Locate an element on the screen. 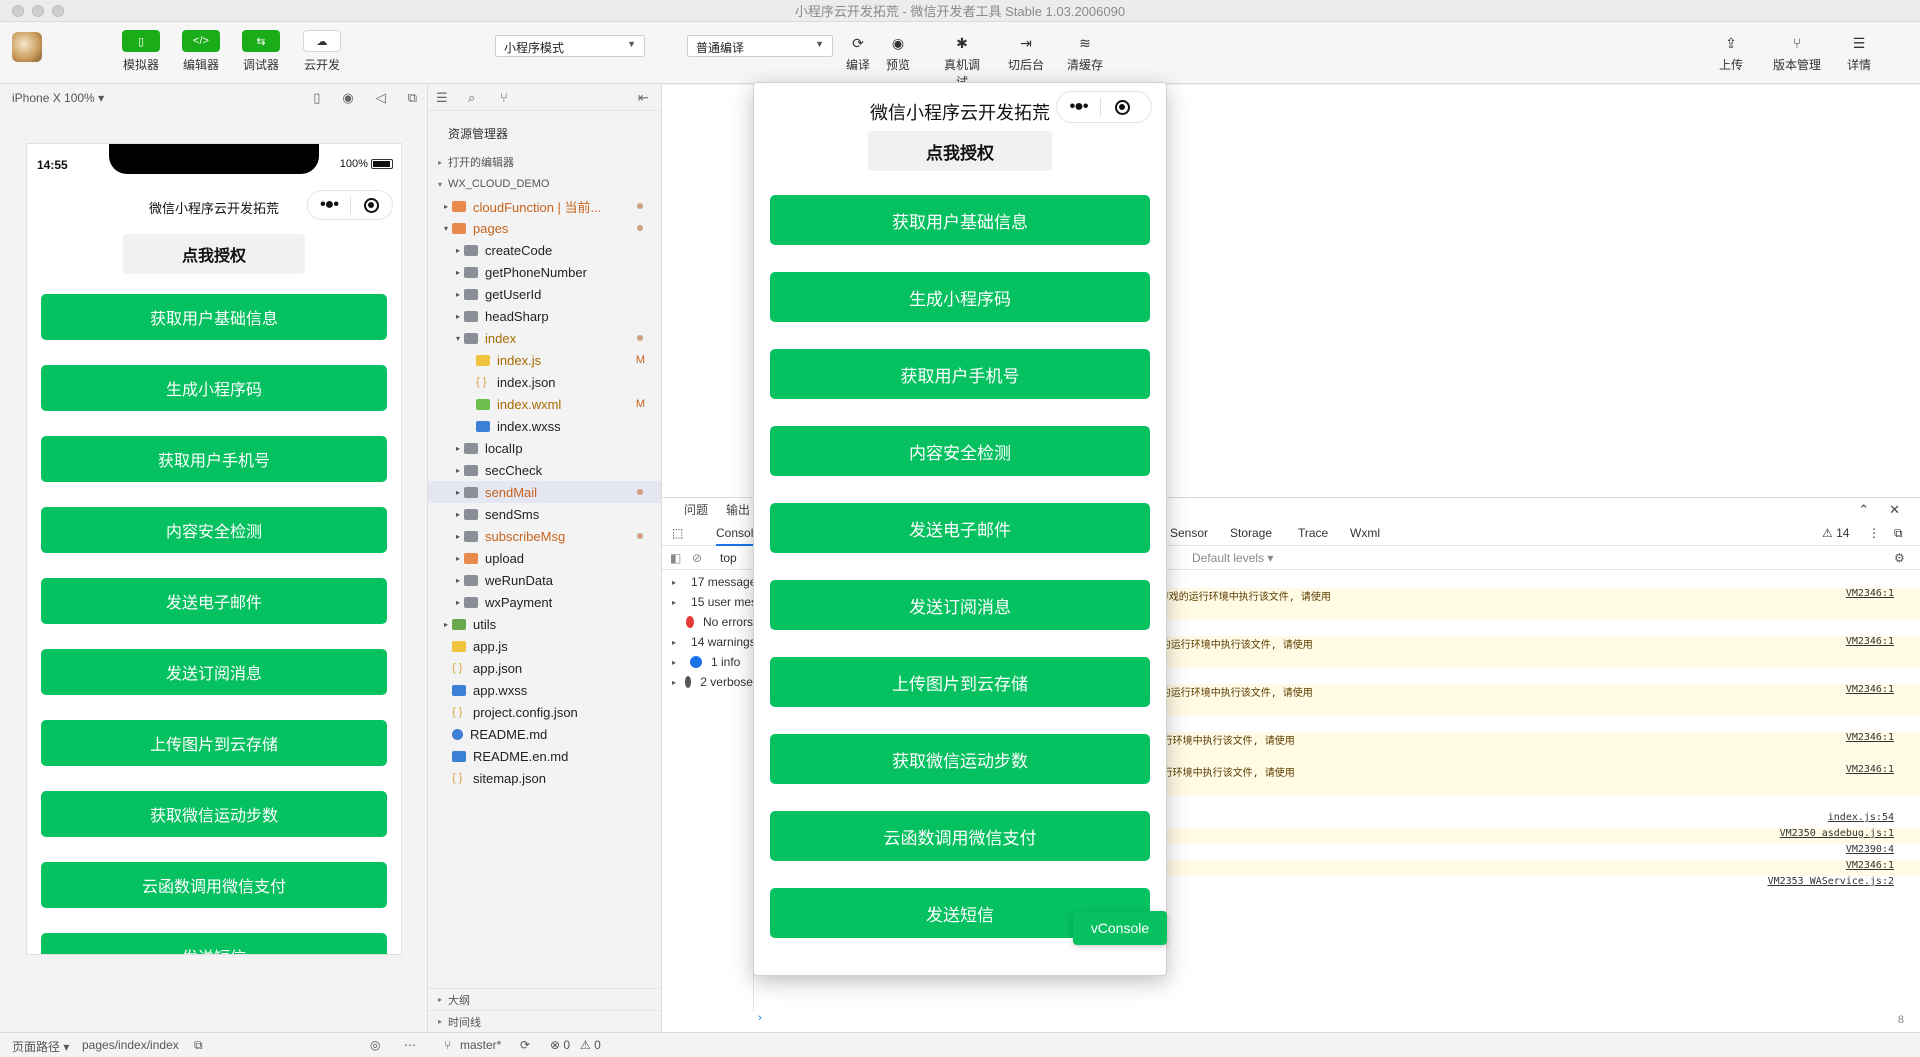 Image resolution: width=1920 pixels, height=1057 pixels. open-editors-section: ▸ 打开的编辑器 is located at coordinates (544, 162).